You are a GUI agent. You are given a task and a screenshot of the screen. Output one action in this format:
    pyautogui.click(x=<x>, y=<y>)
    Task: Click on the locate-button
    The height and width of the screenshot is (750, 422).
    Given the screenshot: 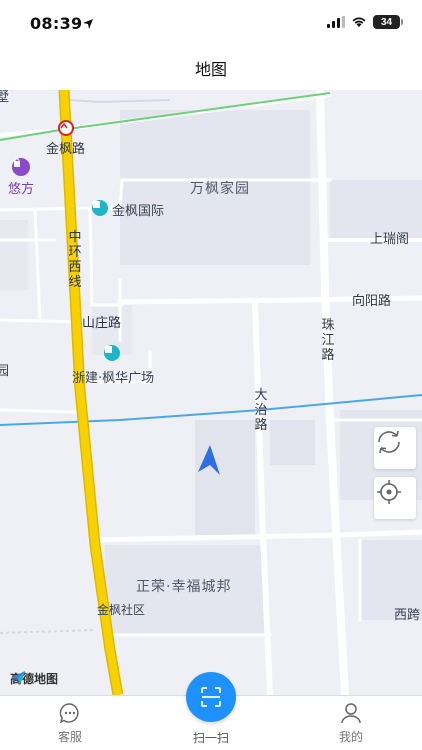 What is the action you would take?
    pyautogui.click(x=395, y=498)
    